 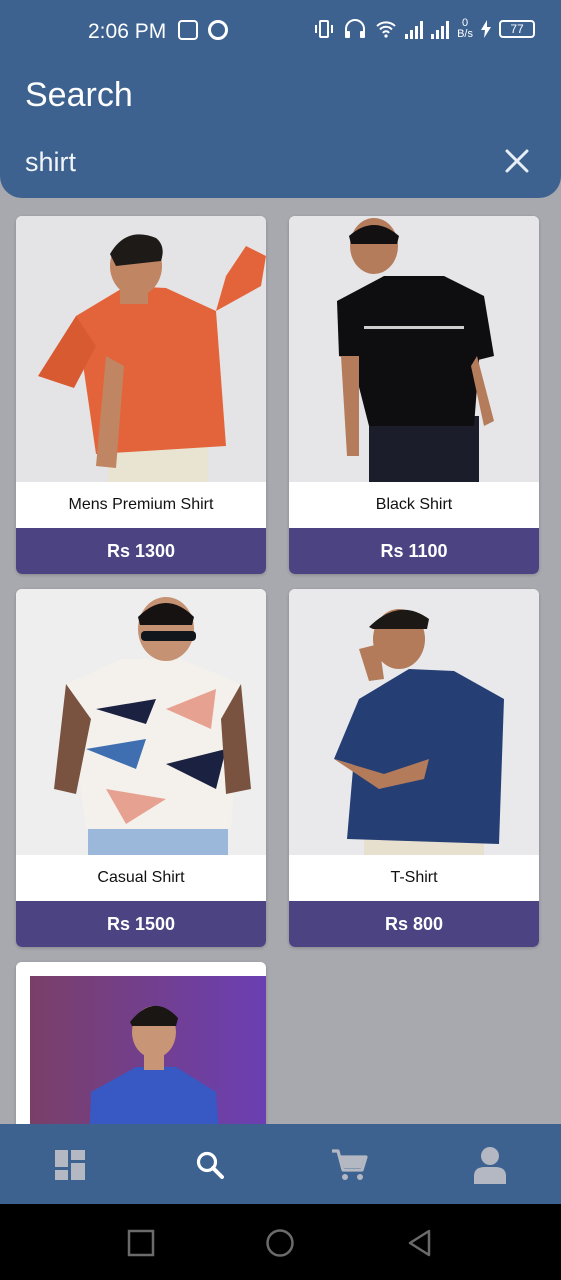 What do you see at coordinates (218, 30) in the screenshot?
I see `sync-icon` at bounding box center [218, 30].